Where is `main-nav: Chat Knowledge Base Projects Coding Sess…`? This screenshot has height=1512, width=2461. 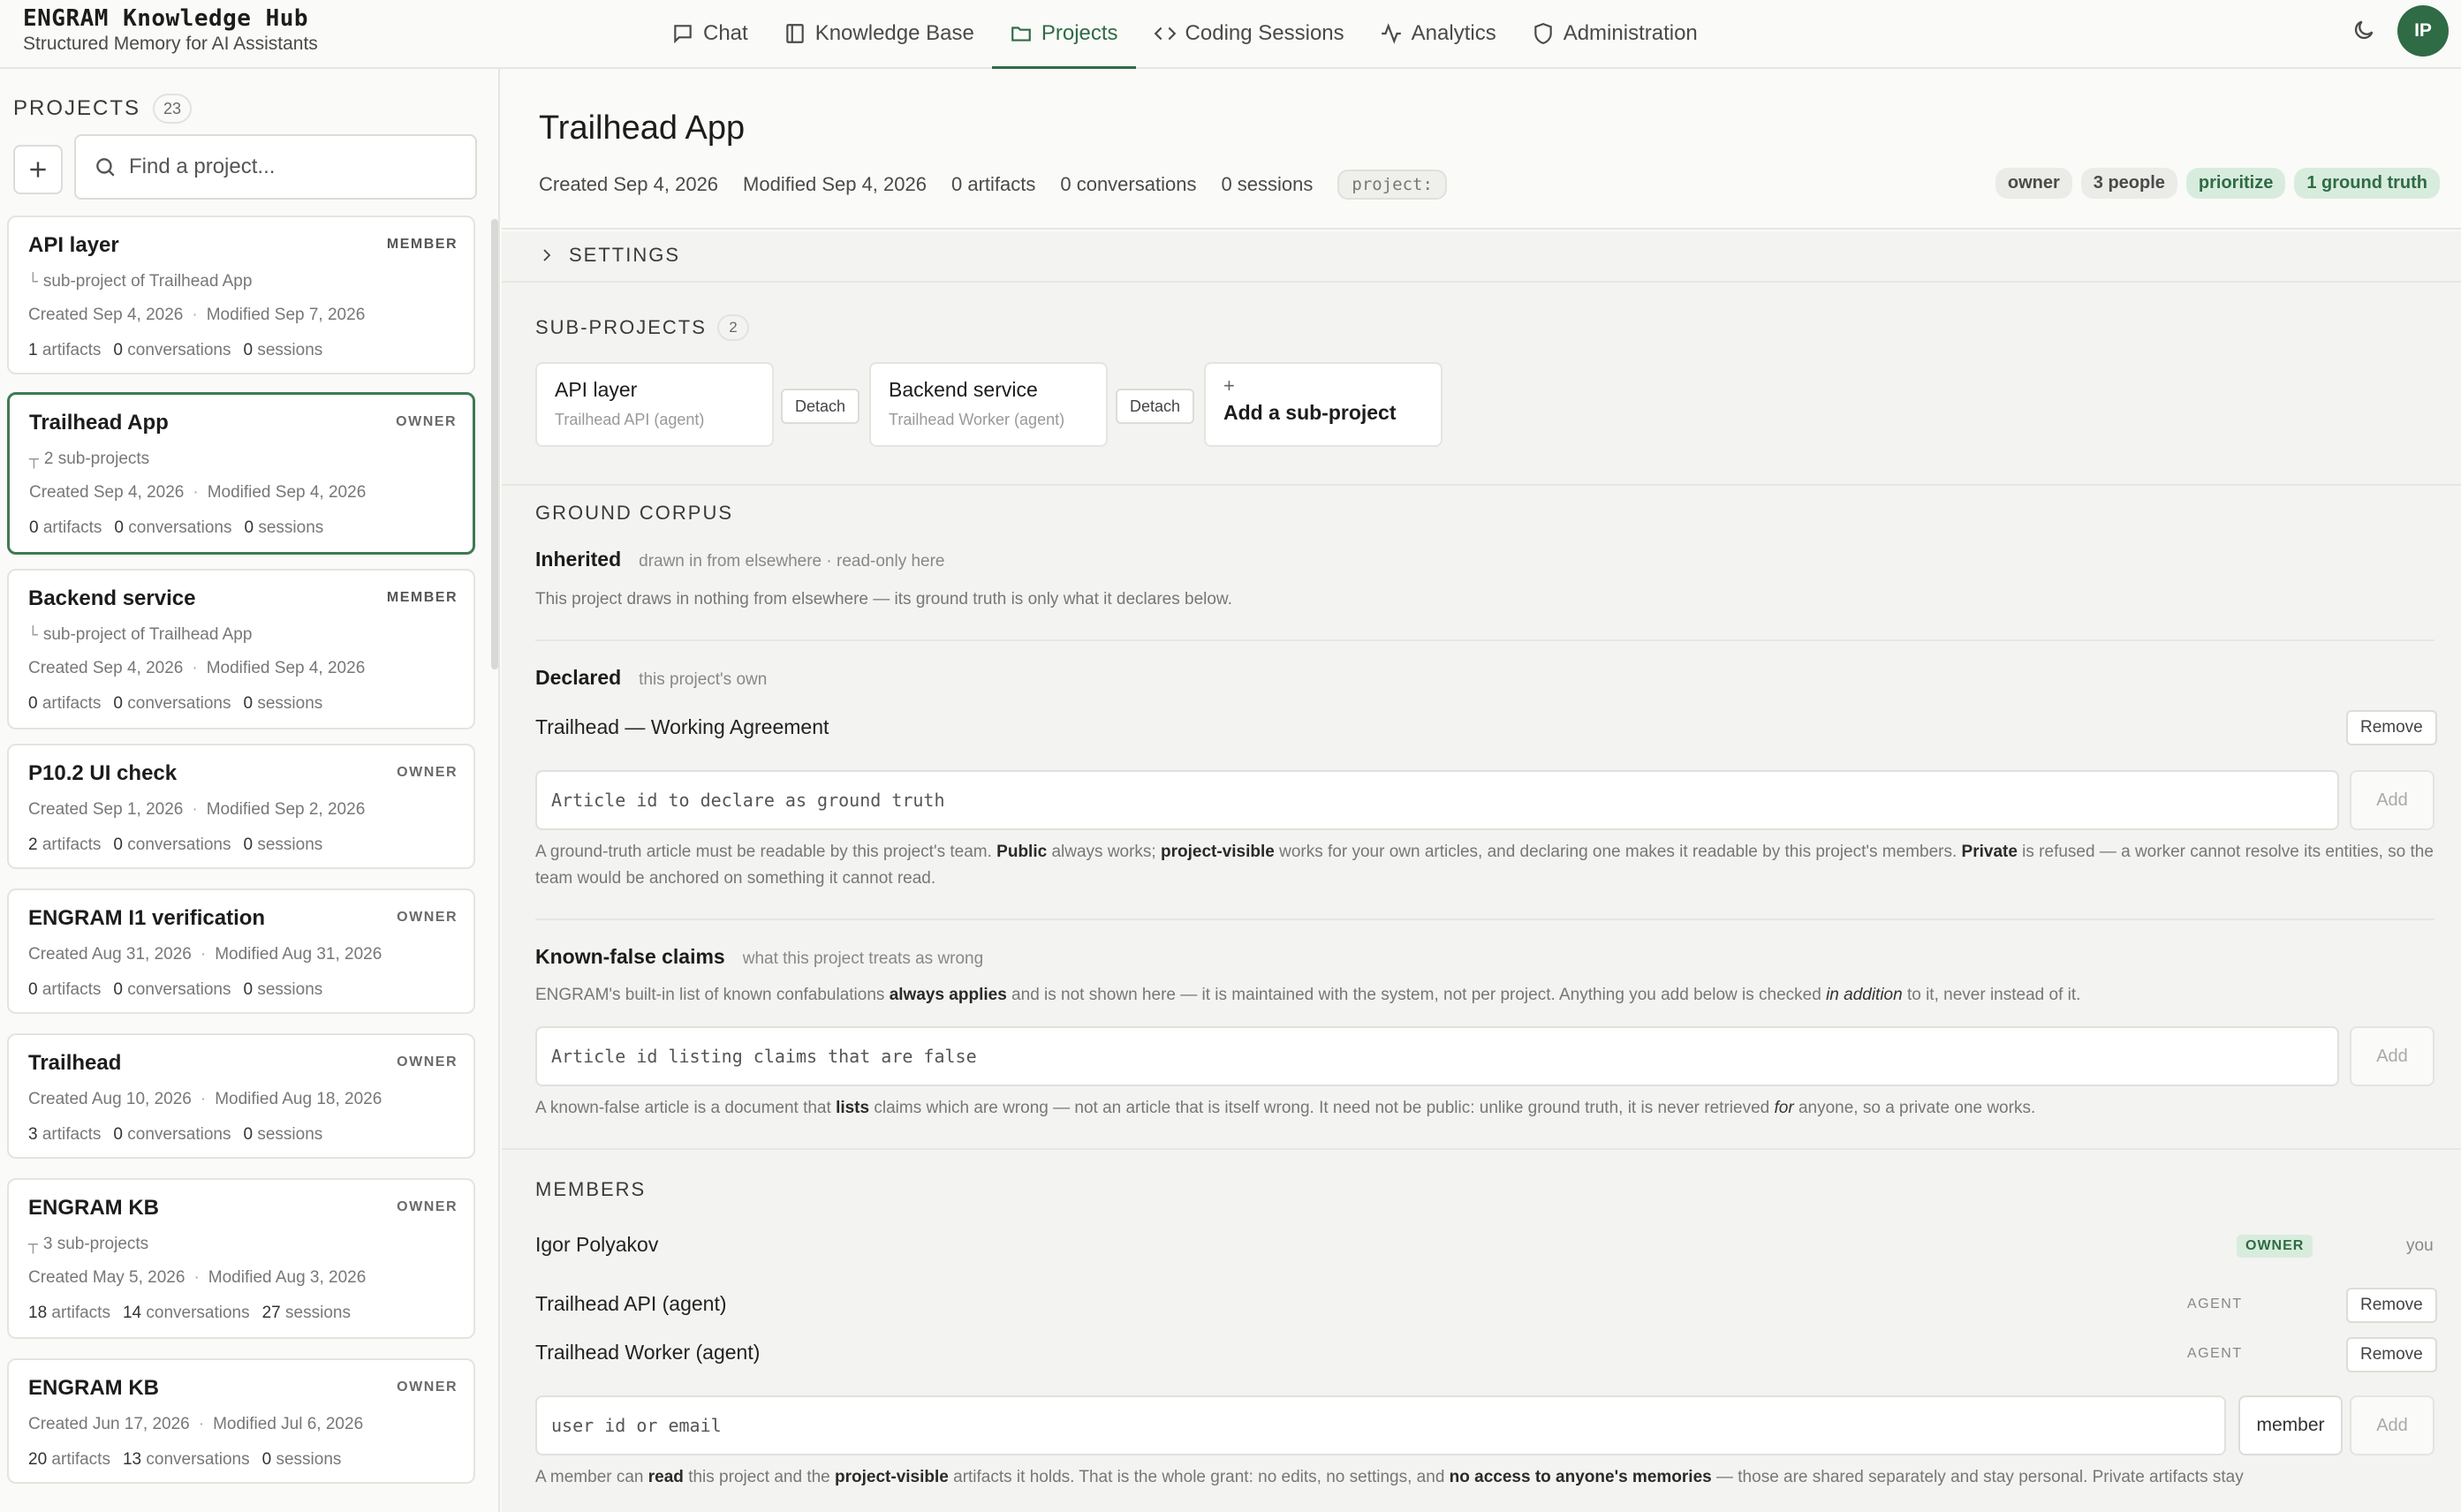
main-nav: Chat Knowledge Base Projects Coding Sess… is located at coordinates (1184, 34).